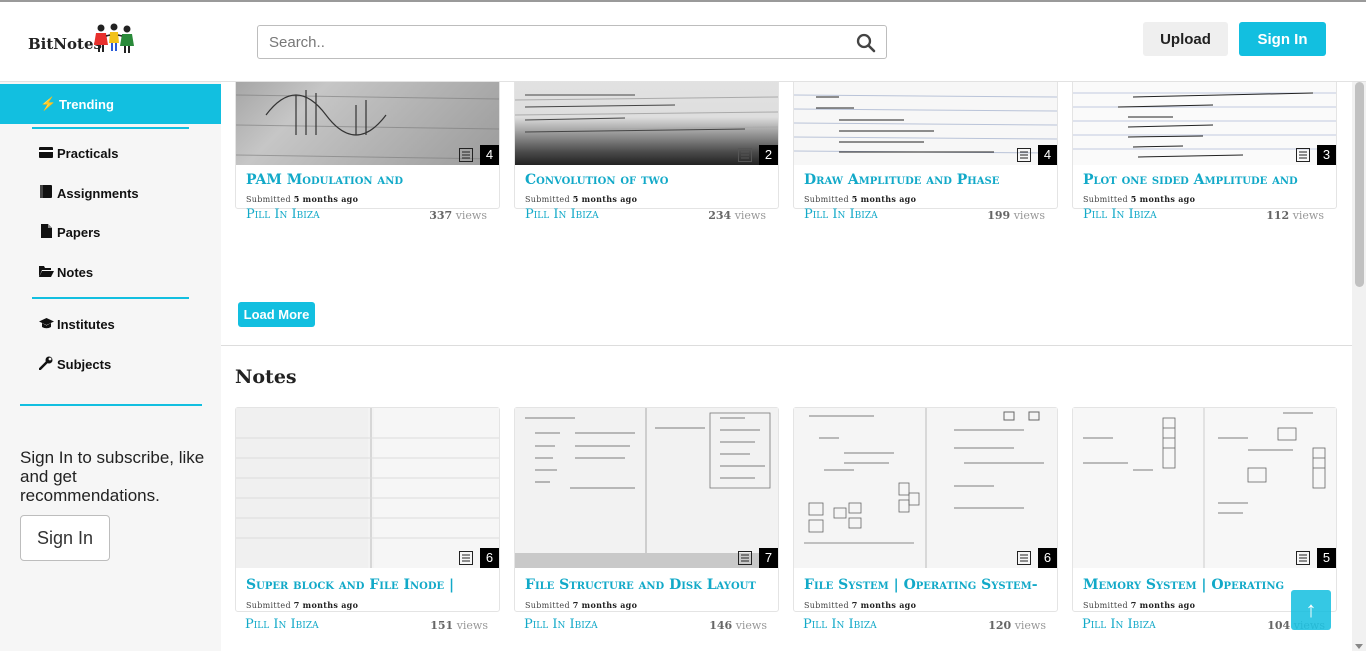 This screenshot has width=1366, height=651. What do you see at coordinates (1326, 558) in the screenshot?
I see `page-count-badge: 5` at bounding box center [1326, 558].